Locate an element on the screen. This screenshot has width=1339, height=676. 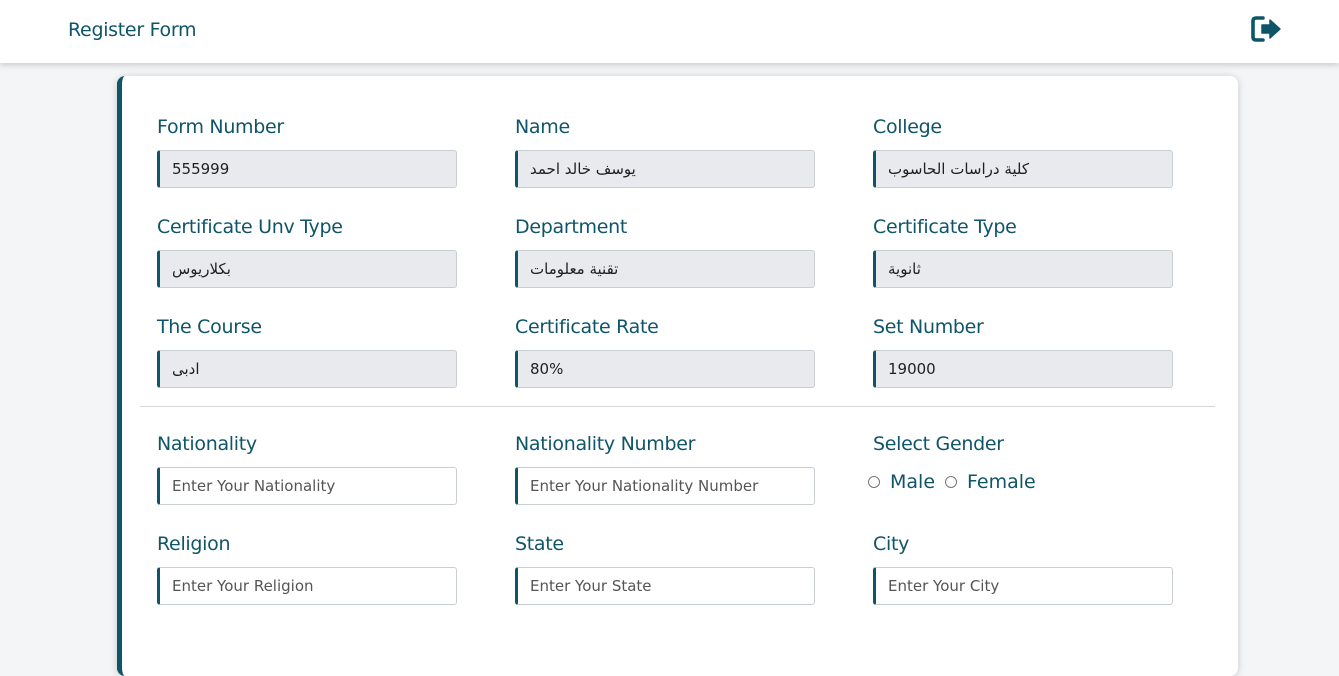
college-value: كلية دراسات الحاسوب is located at coordinates (1023, 169).